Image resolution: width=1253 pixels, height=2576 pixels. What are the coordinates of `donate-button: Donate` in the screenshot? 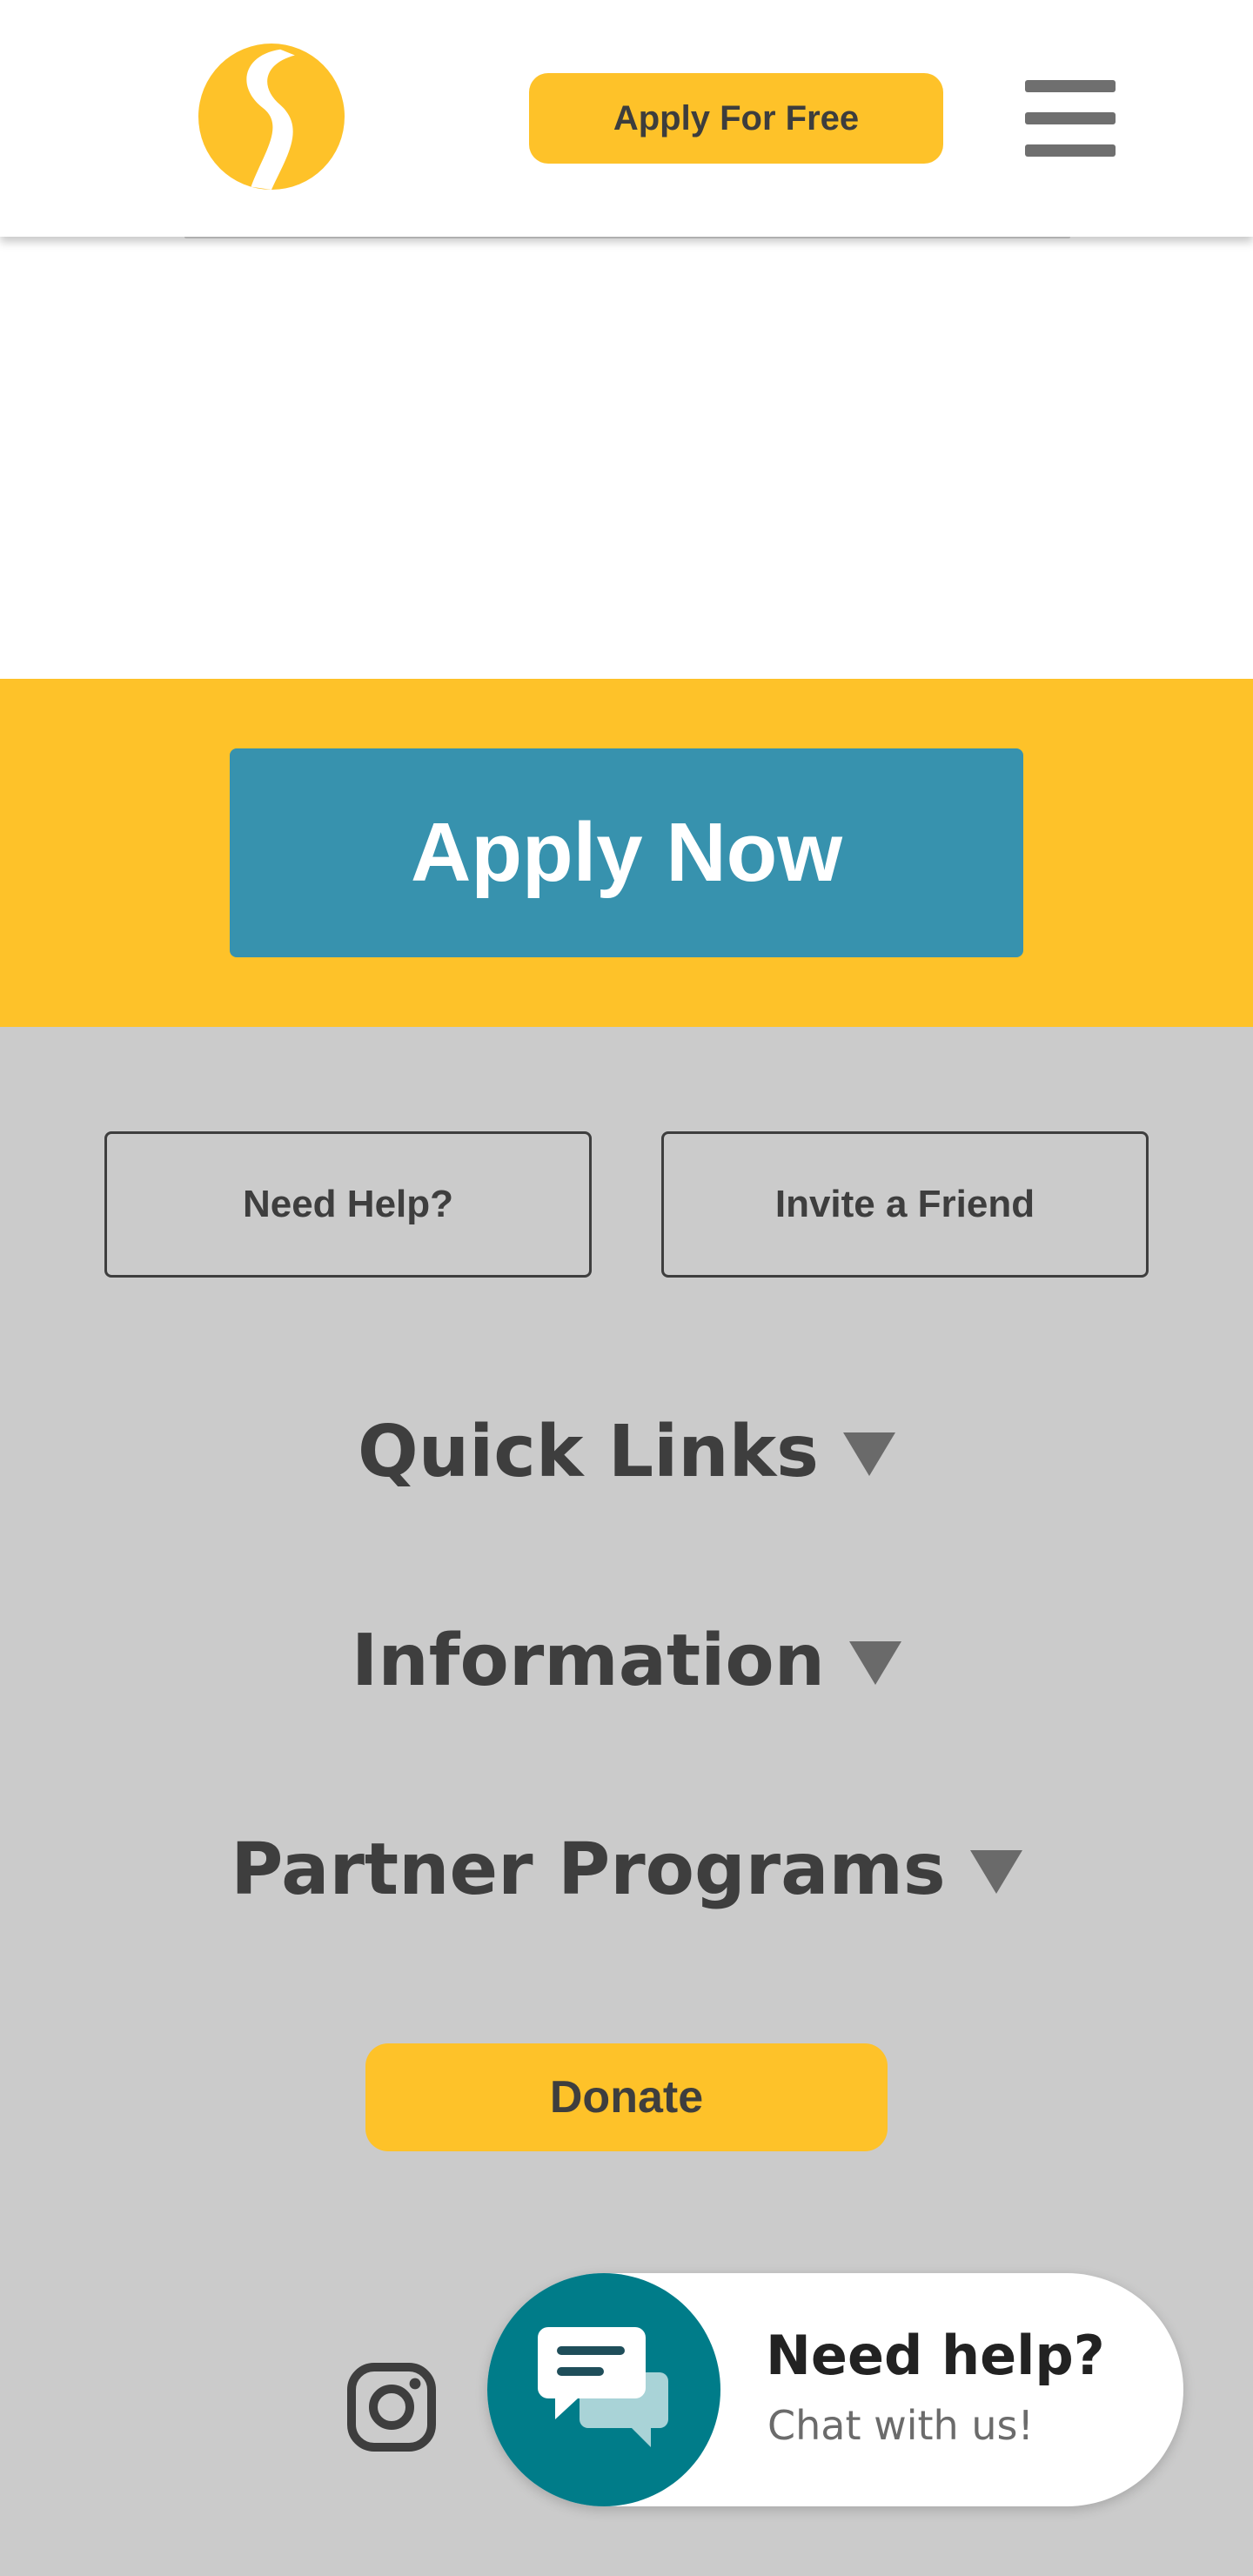 It's located at (626, 2097).